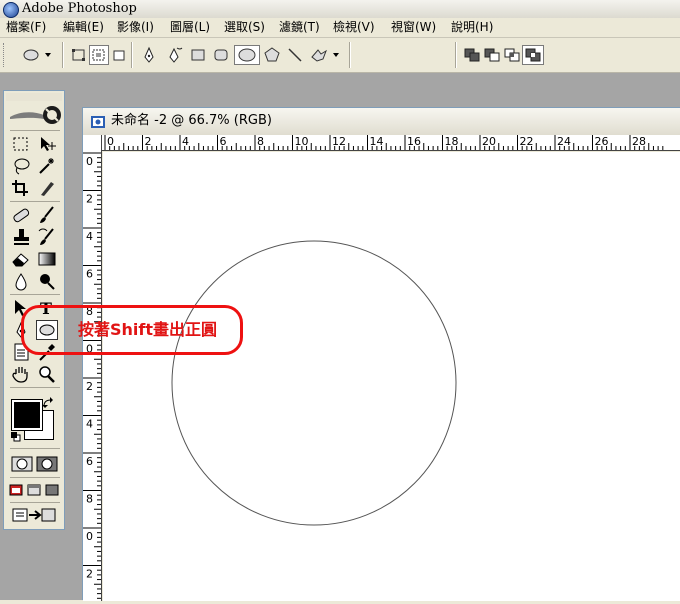 This screenshot has width=680, height=604. Describe the element at coordinates (47, 281) in the screenshot. I see `dodge-tool-icon` at that location.